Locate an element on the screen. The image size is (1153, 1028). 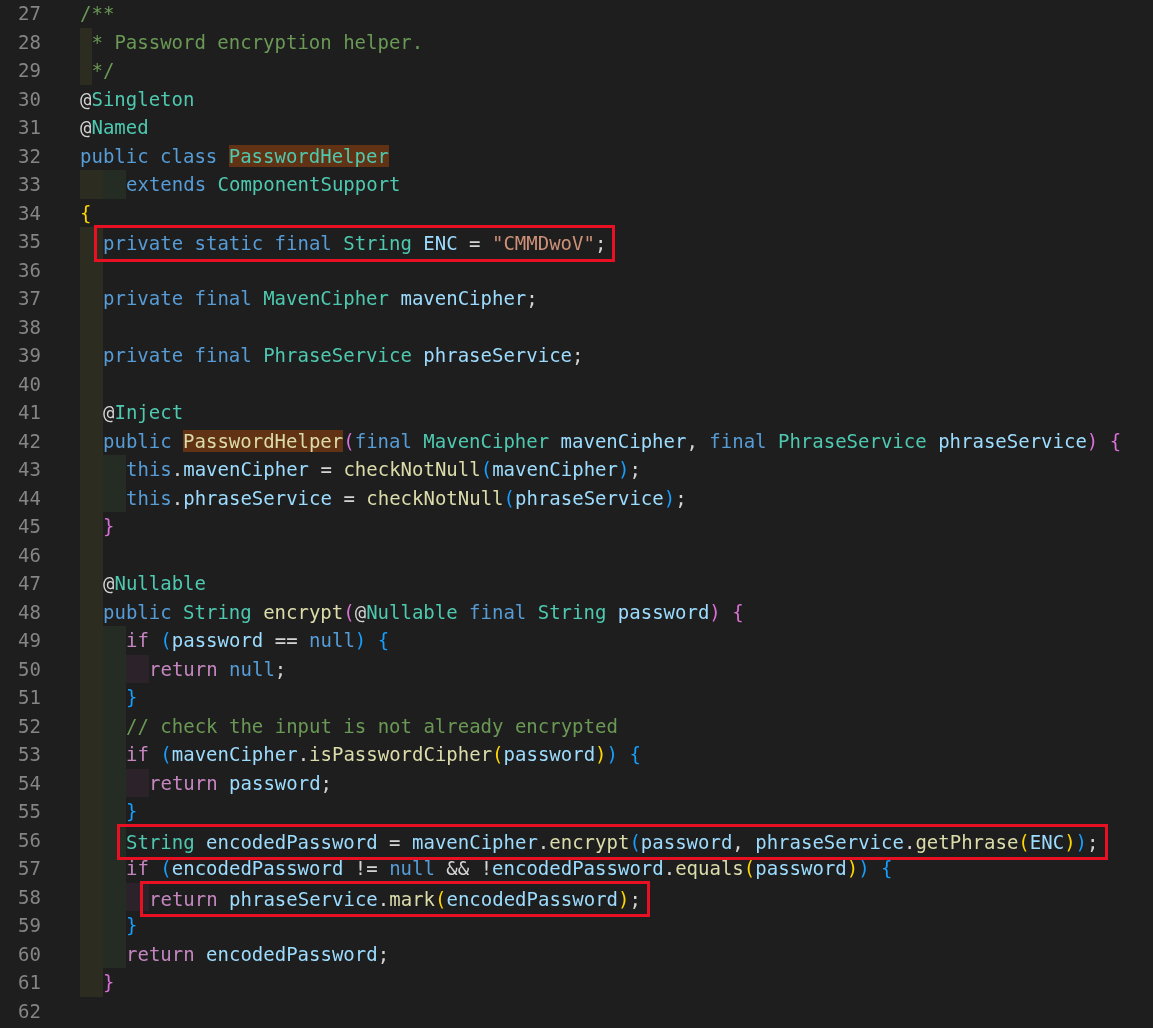
line-number: 27 is located at coordinates (29, 13).